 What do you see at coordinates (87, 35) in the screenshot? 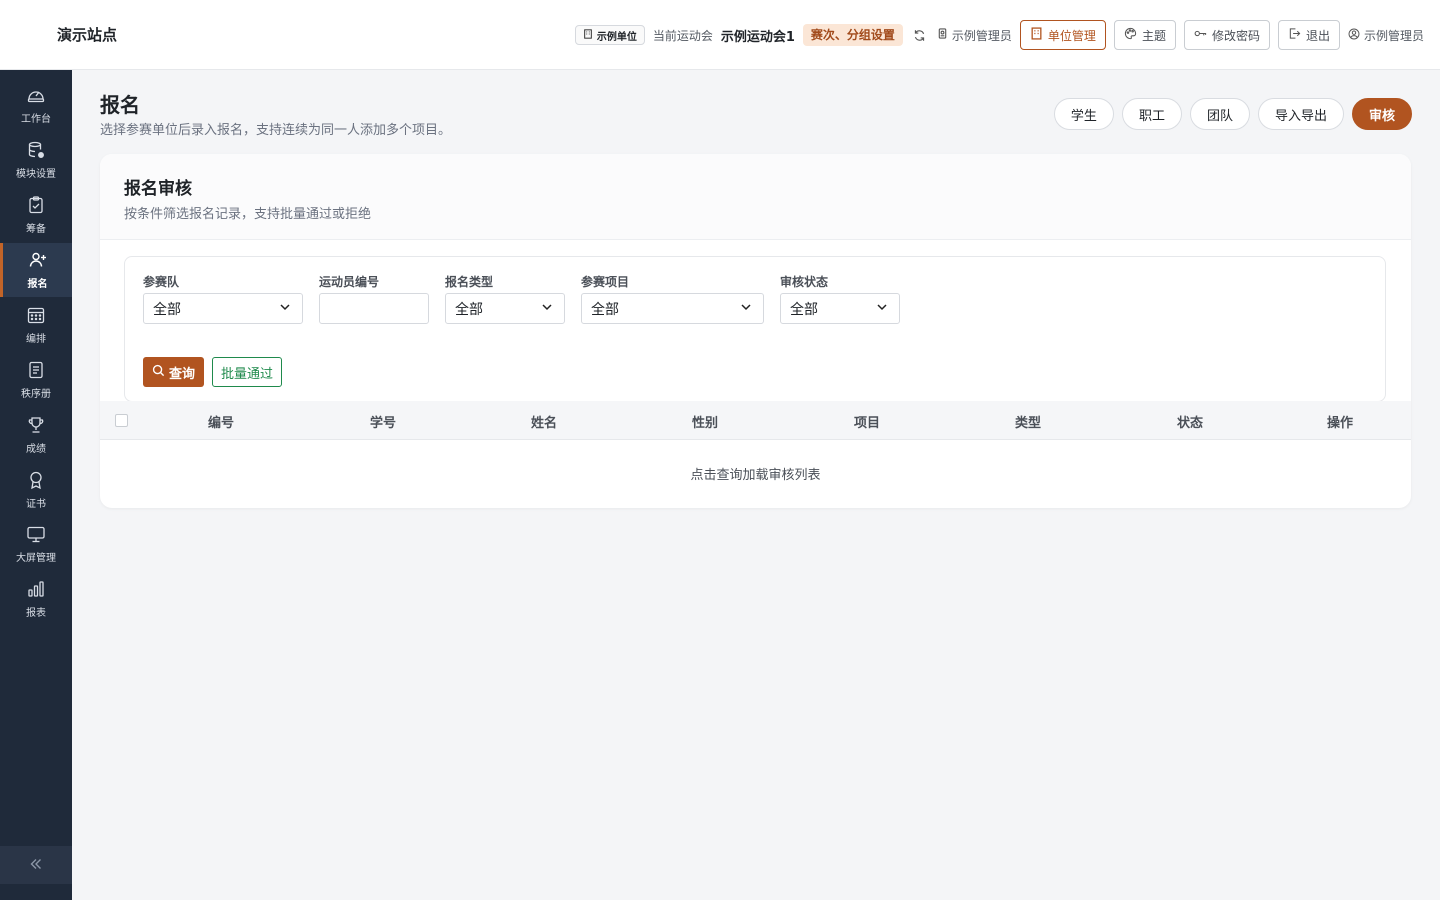
I see `site-title: 演示站点` at bounding box center [87, 35].